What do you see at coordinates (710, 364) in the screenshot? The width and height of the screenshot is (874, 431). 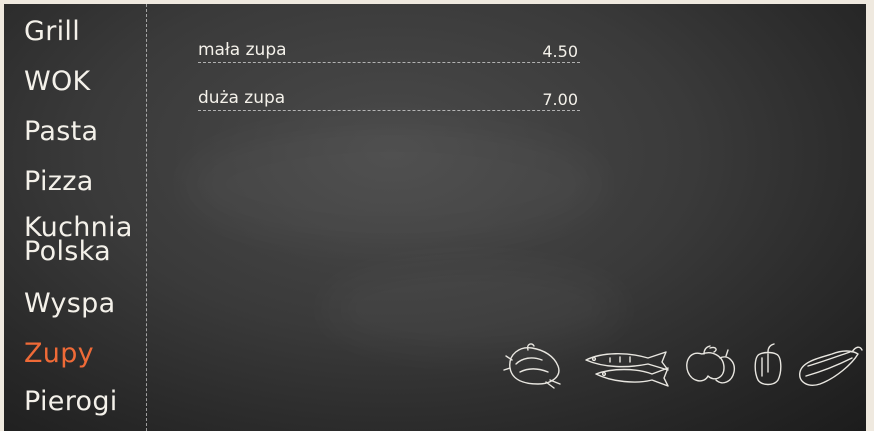 I see `apples-icon` at bounding box center [710, 364].